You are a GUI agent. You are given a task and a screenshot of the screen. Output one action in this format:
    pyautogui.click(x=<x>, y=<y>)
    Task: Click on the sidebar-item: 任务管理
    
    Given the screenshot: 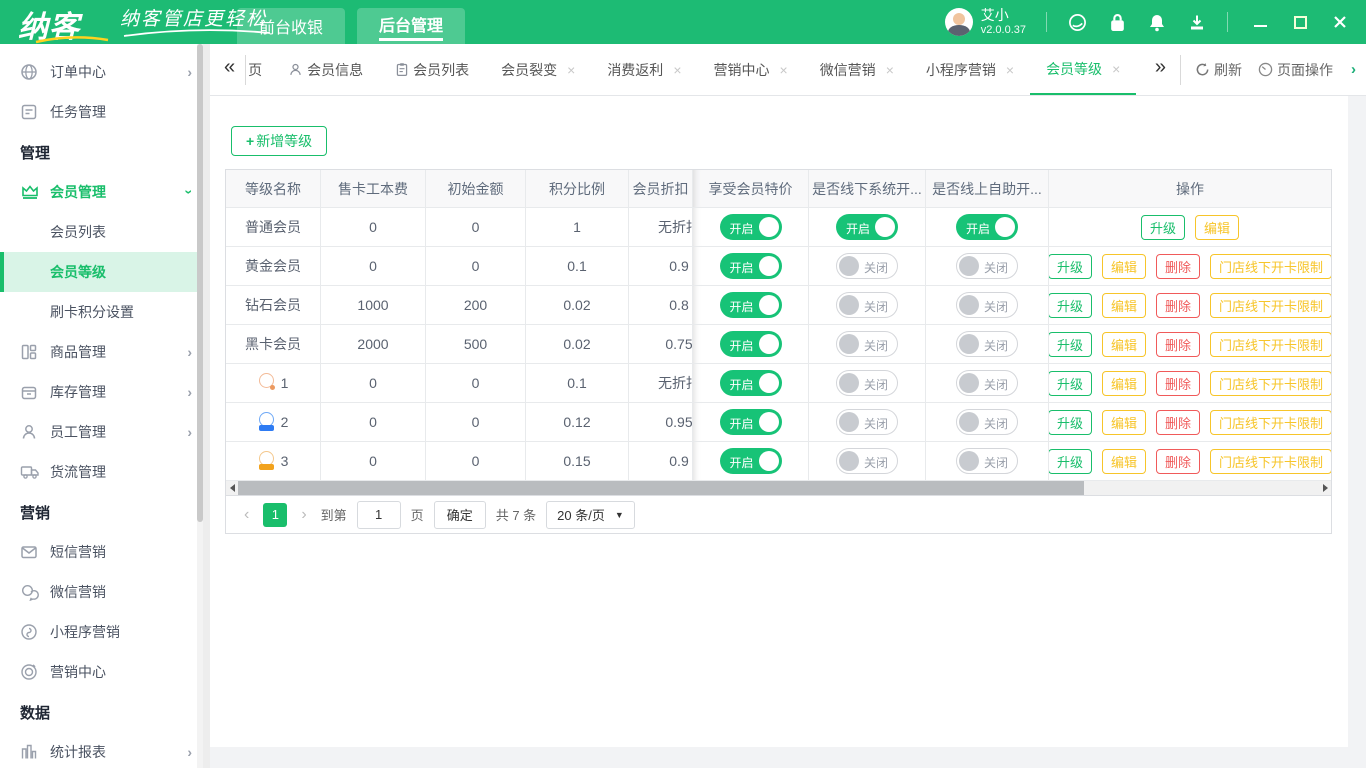 What is the action you would take?
    pyautogui.click(x=105, y=112)
    